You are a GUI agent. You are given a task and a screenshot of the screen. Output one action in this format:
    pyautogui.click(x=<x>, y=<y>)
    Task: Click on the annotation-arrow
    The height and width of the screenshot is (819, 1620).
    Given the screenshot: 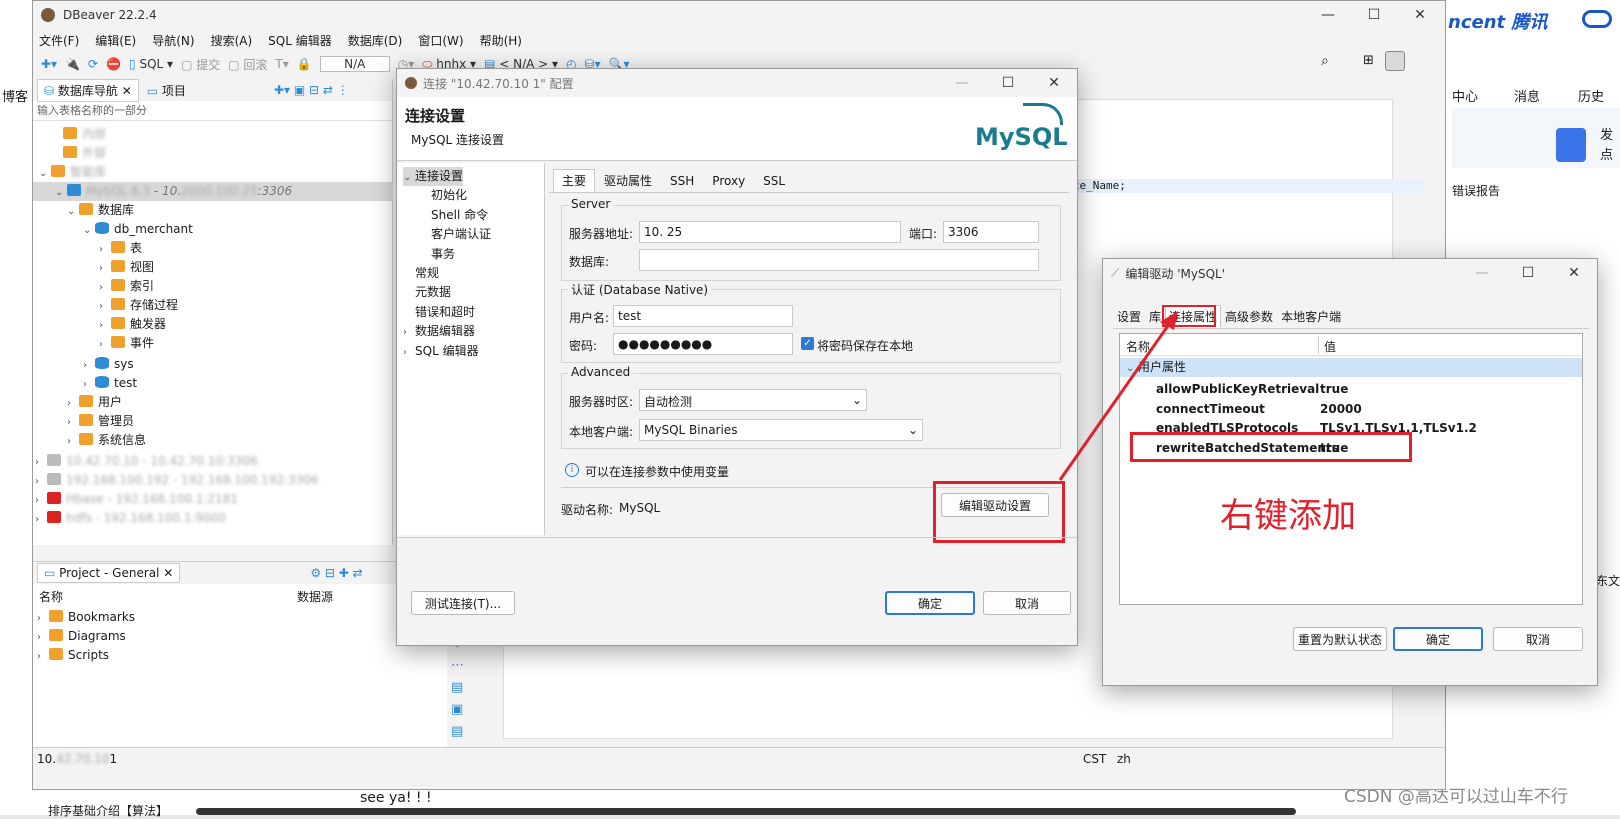 What is the action you would take?
    pyautogui.click(x=1118, y=396)
    